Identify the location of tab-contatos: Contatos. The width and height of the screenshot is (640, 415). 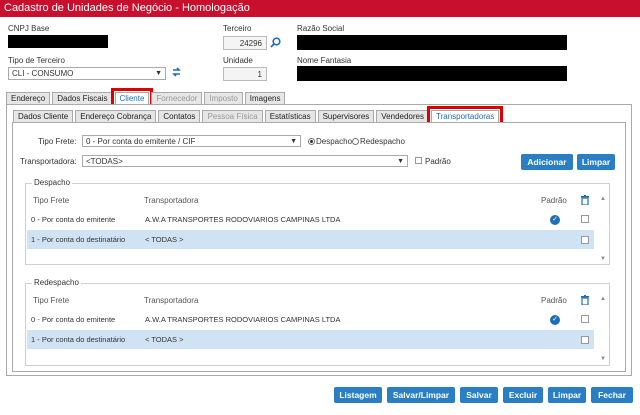
(179, 116).